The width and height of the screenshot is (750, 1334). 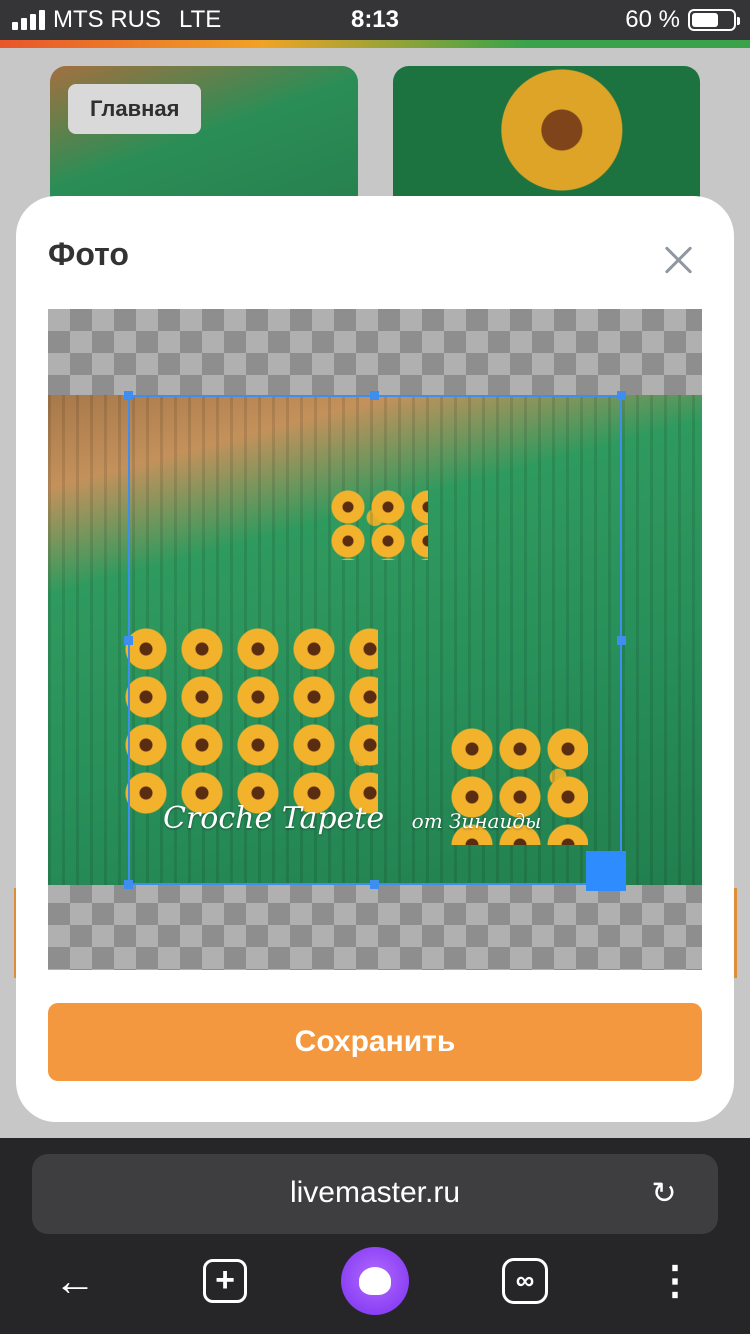 What do you see at coordinates (621, 395) in the screenshot?
I see `crop-handle-top-right` at bounding box center [621, 395].